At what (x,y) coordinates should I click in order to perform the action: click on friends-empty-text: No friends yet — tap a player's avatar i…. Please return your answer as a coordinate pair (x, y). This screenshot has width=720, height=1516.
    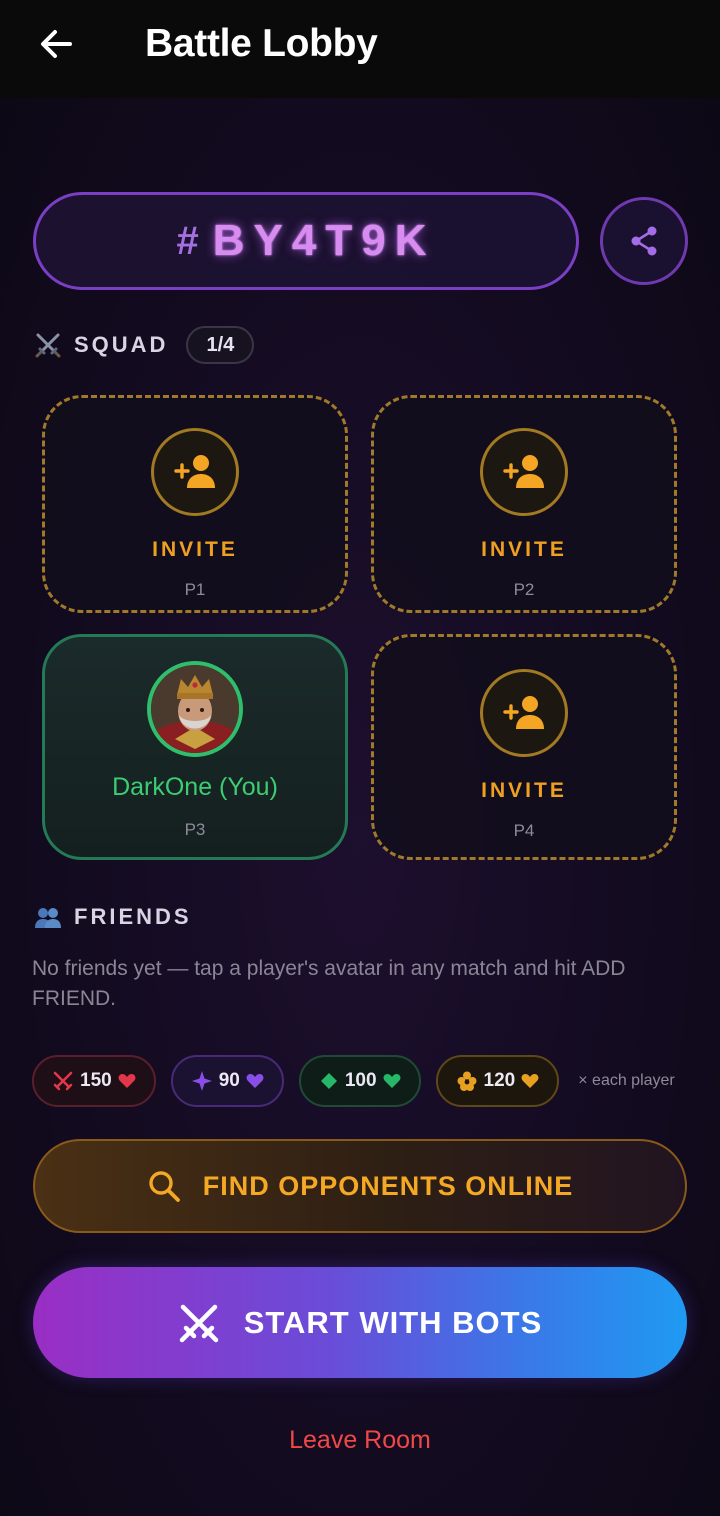
    Looking at the image, I should click on (329, 983).